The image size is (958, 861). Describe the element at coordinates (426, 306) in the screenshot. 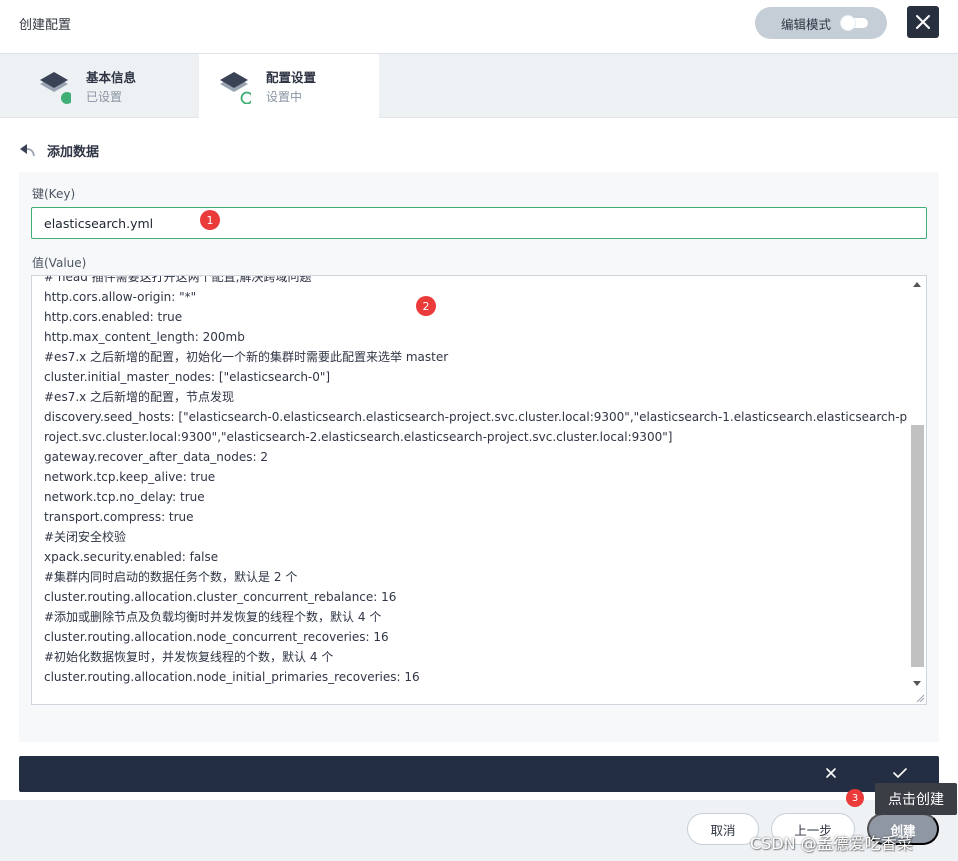

I see `annotation-badge-2: 2` at that location.